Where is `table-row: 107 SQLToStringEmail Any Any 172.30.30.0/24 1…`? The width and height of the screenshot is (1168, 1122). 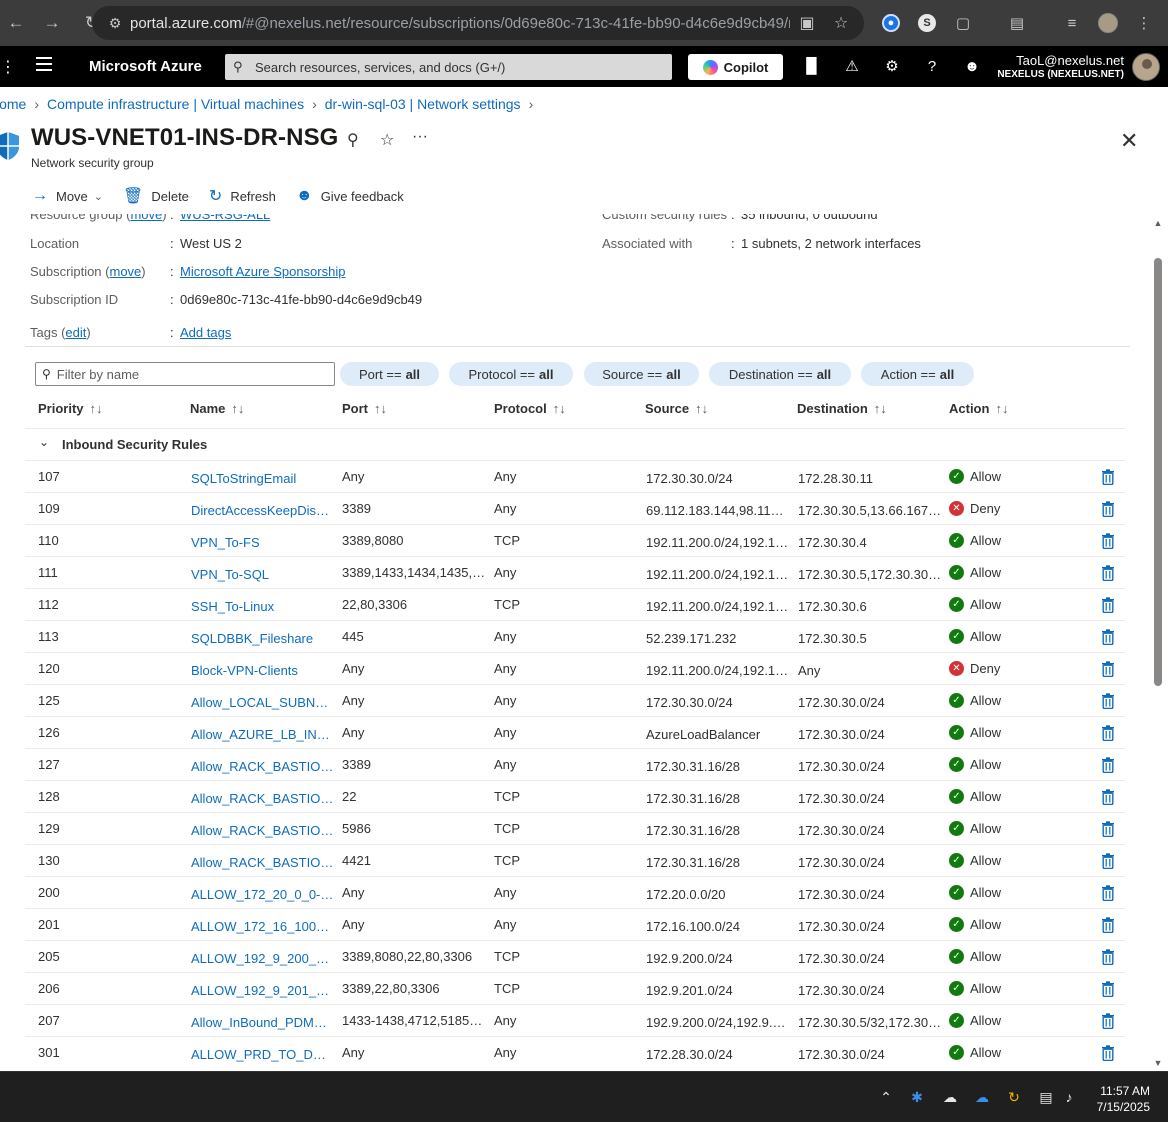 table-row: 107 SQLToStringEmail Any Any 172.30.30.0/24 1… is located at coordinates (575, 476).